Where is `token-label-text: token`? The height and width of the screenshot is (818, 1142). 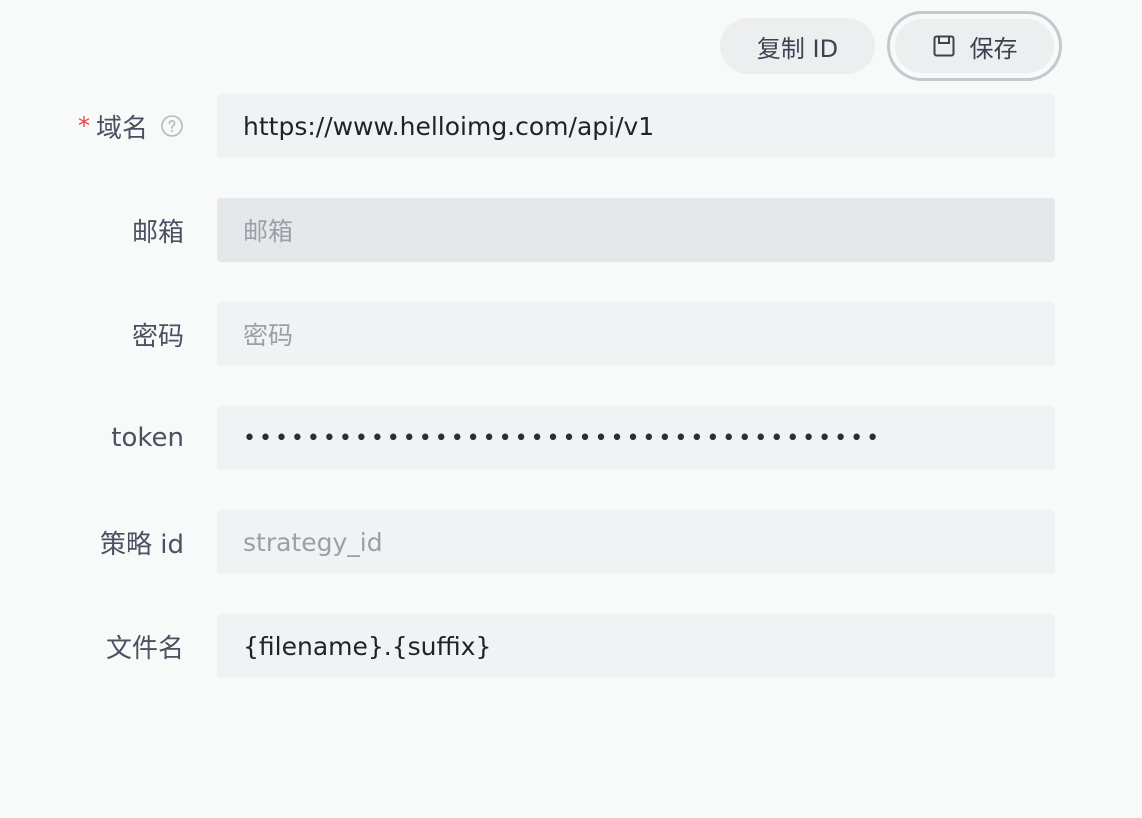
token-label-text: token is located at coordinates (147, 438).